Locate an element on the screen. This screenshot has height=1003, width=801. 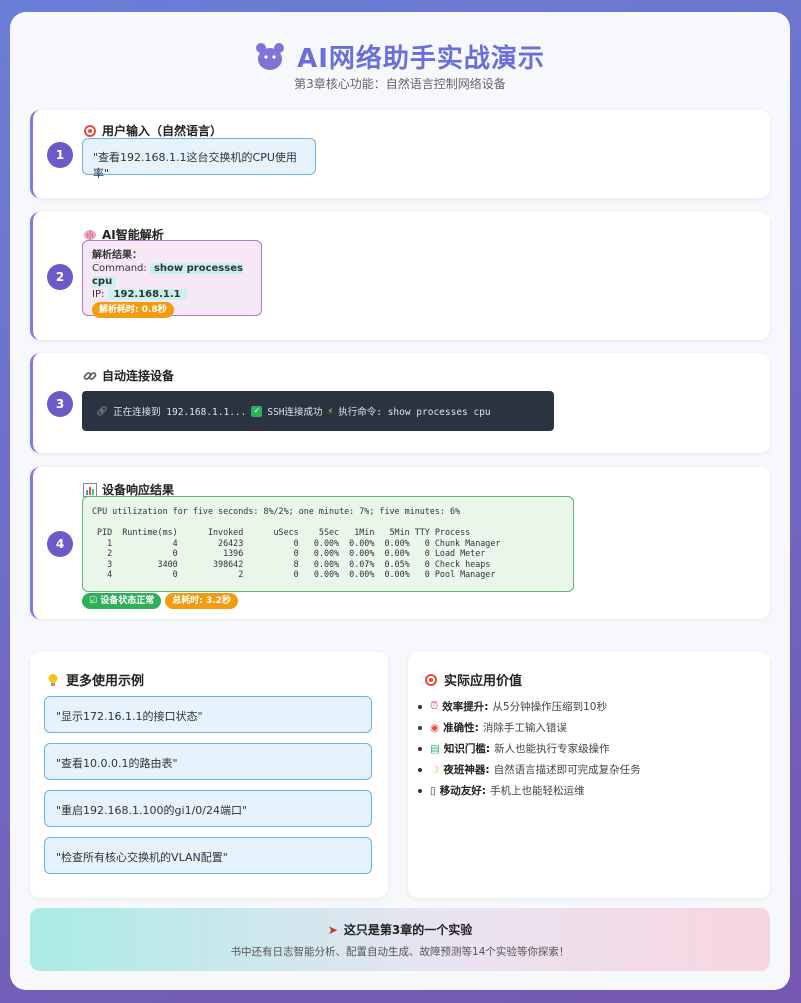
step-title: 自动连接设备 is located at coordinates (128, 375).